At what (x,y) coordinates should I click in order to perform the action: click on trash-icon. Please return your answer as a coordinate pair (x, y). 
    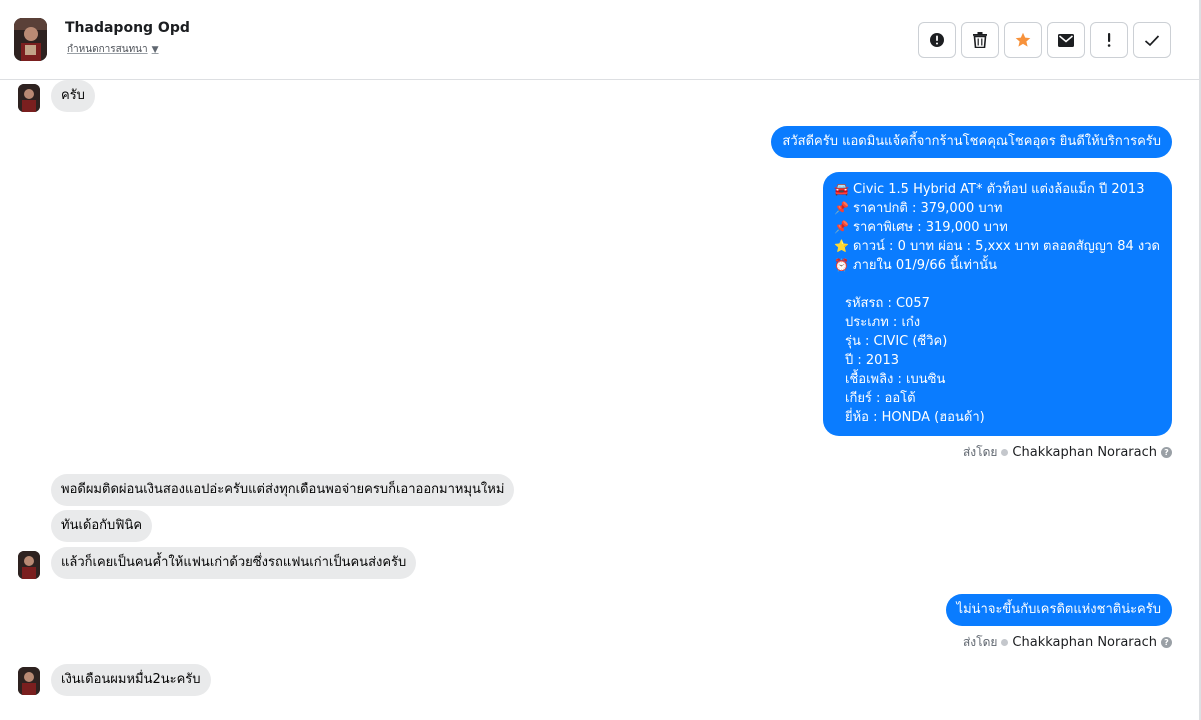
    Looking at the image, I should click on (980, 40).